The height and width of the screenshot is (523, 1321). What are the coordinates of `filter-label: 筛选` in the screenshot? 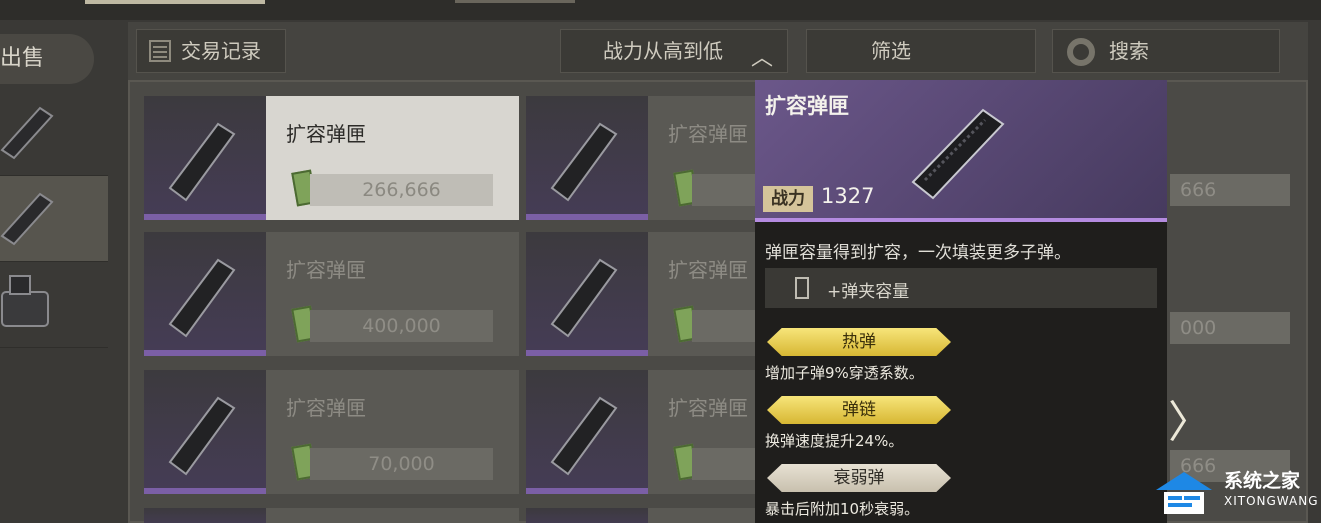 It's located at (891, 51).